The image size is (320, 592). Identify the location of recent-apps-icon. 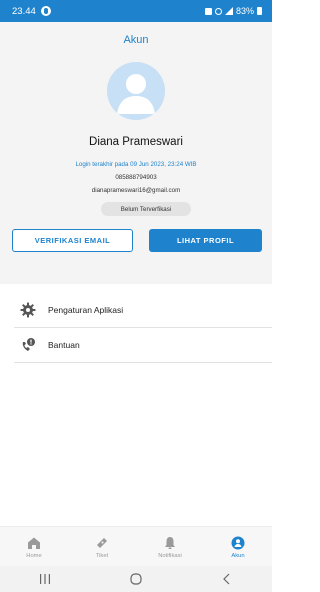
(45, 579).